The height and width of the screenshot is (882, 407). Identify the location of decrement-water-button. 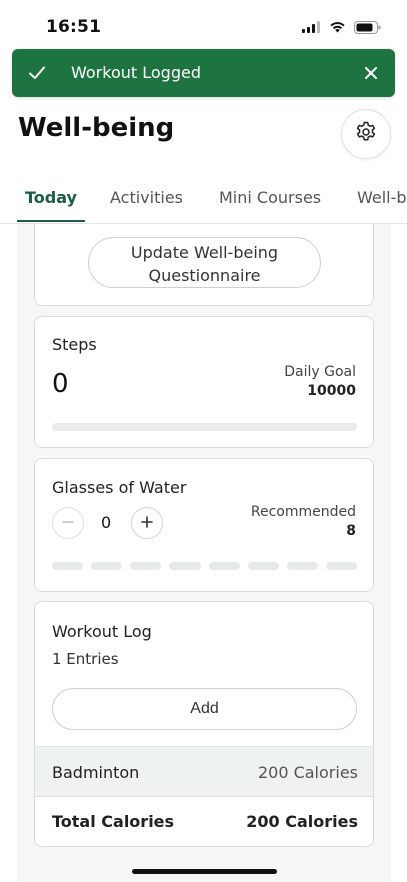
(68, 523).